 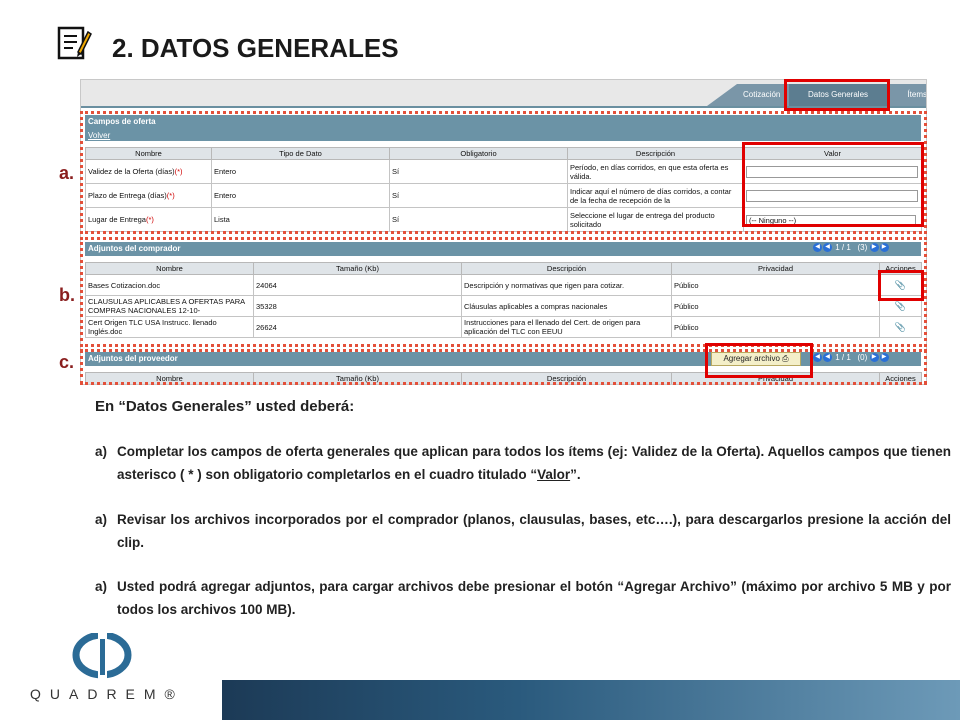 What do you see at coordinates (901, 285) in the screenshot?
I see `clip-highlight` at bounding box center [901, 285].